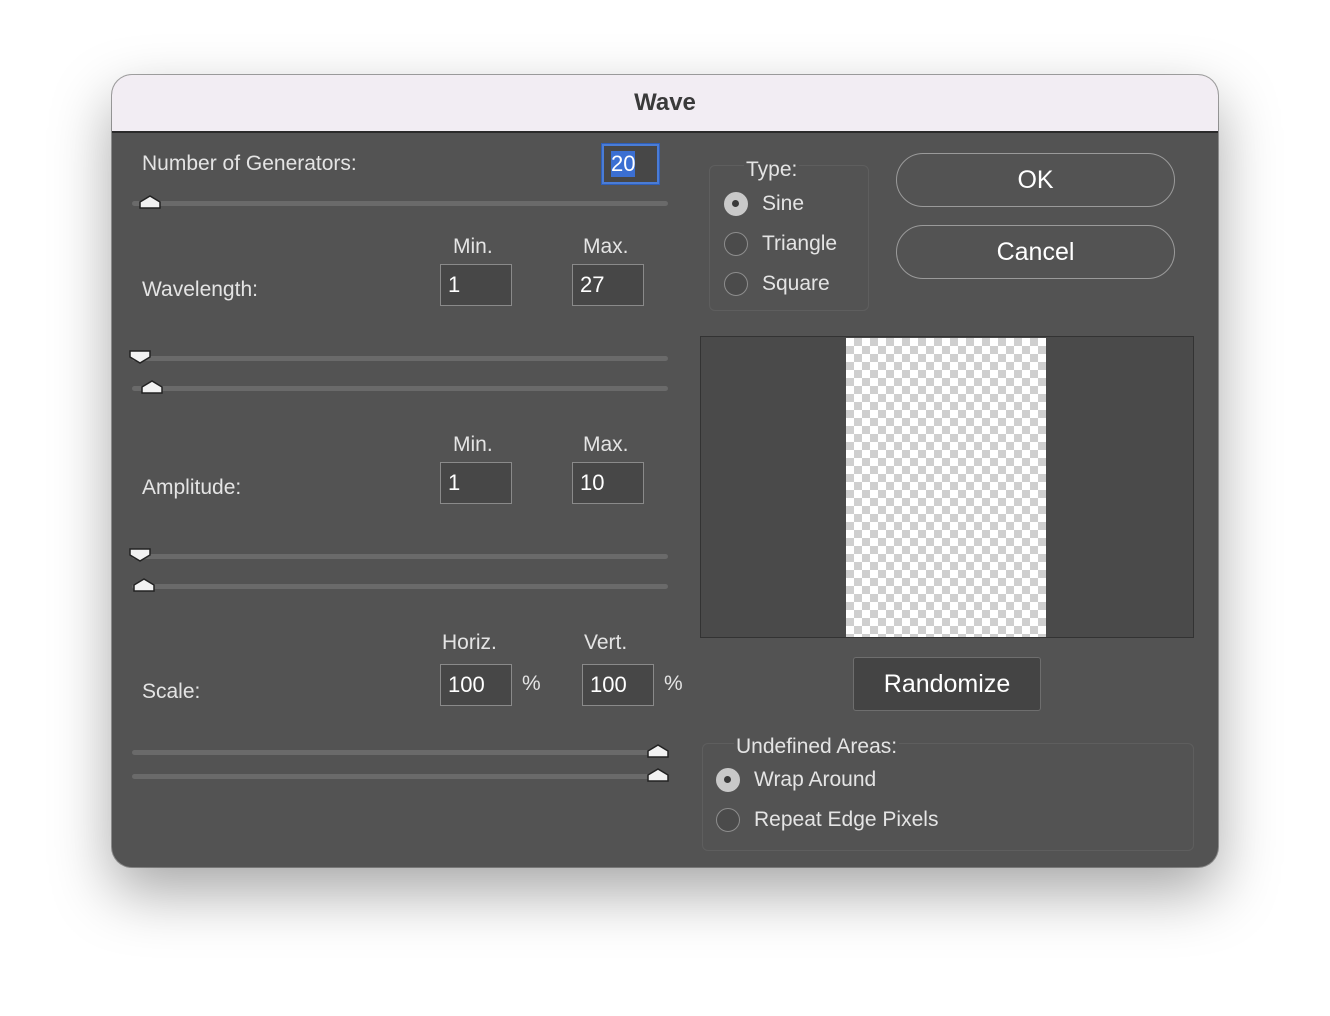 Image resolution: width=1330 pixels, height=1016 pixels. I want to click on wavelength-max-input, so click(608, 285).